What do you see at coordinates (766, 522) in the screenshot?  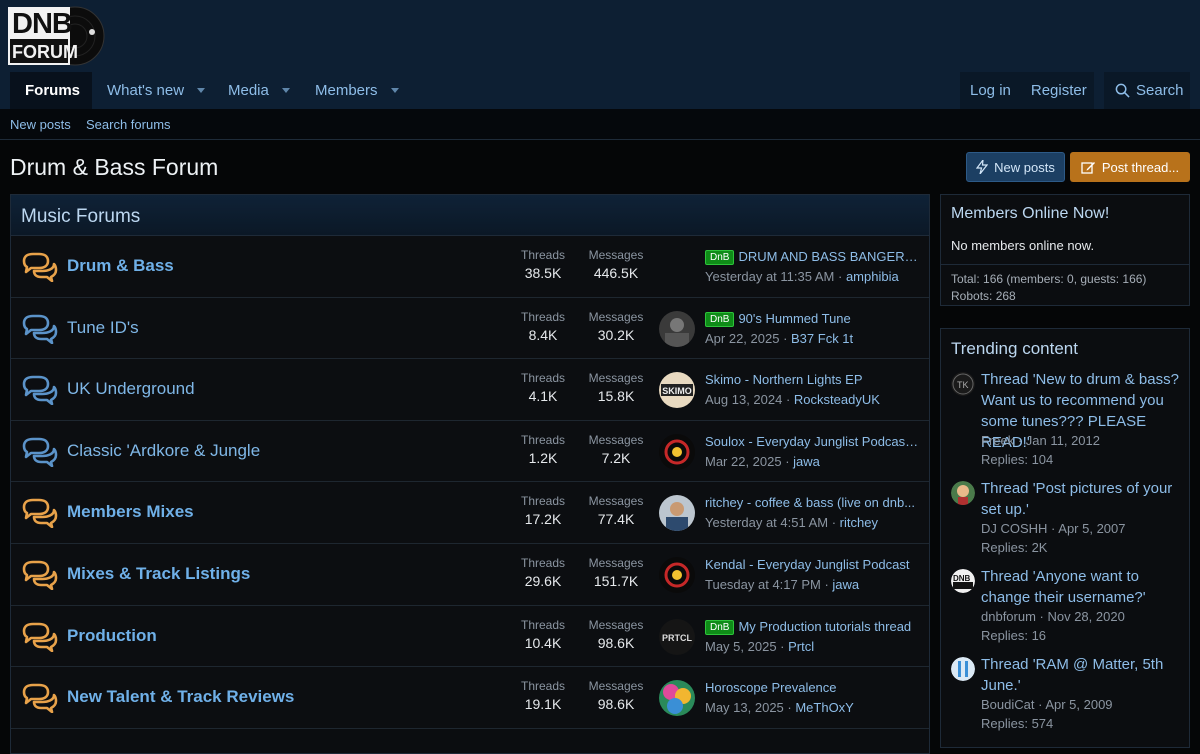 I see `latest-post-date: Yesterday at 4:51 AM` at bounding box center [766, 522].